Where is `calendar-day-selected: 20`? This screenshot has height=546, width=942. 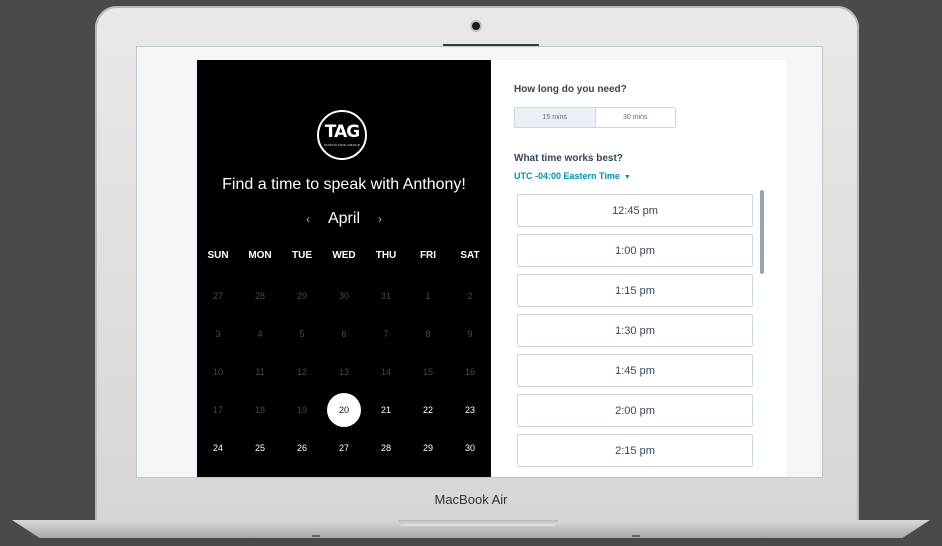 calendar-day-selected: 20 is located at coordinates (344, 410).